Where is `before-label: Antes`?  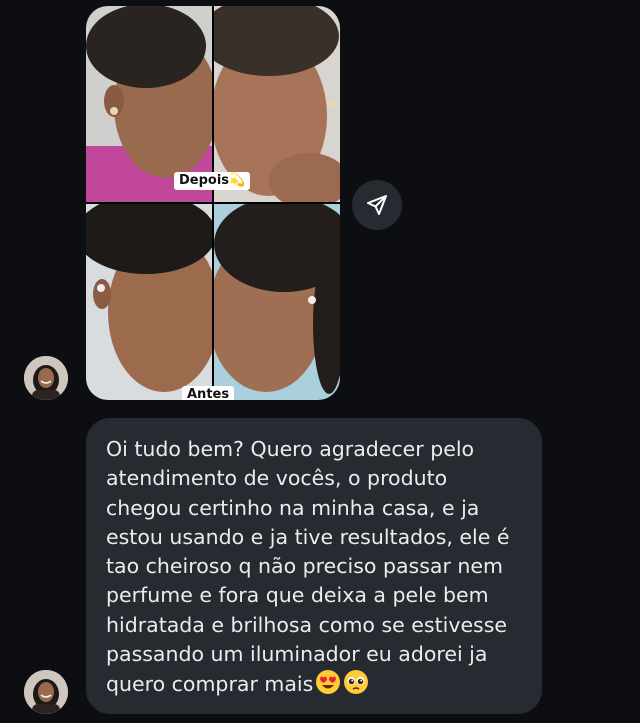
before-label: Antes is located at coordinates (208, 393).